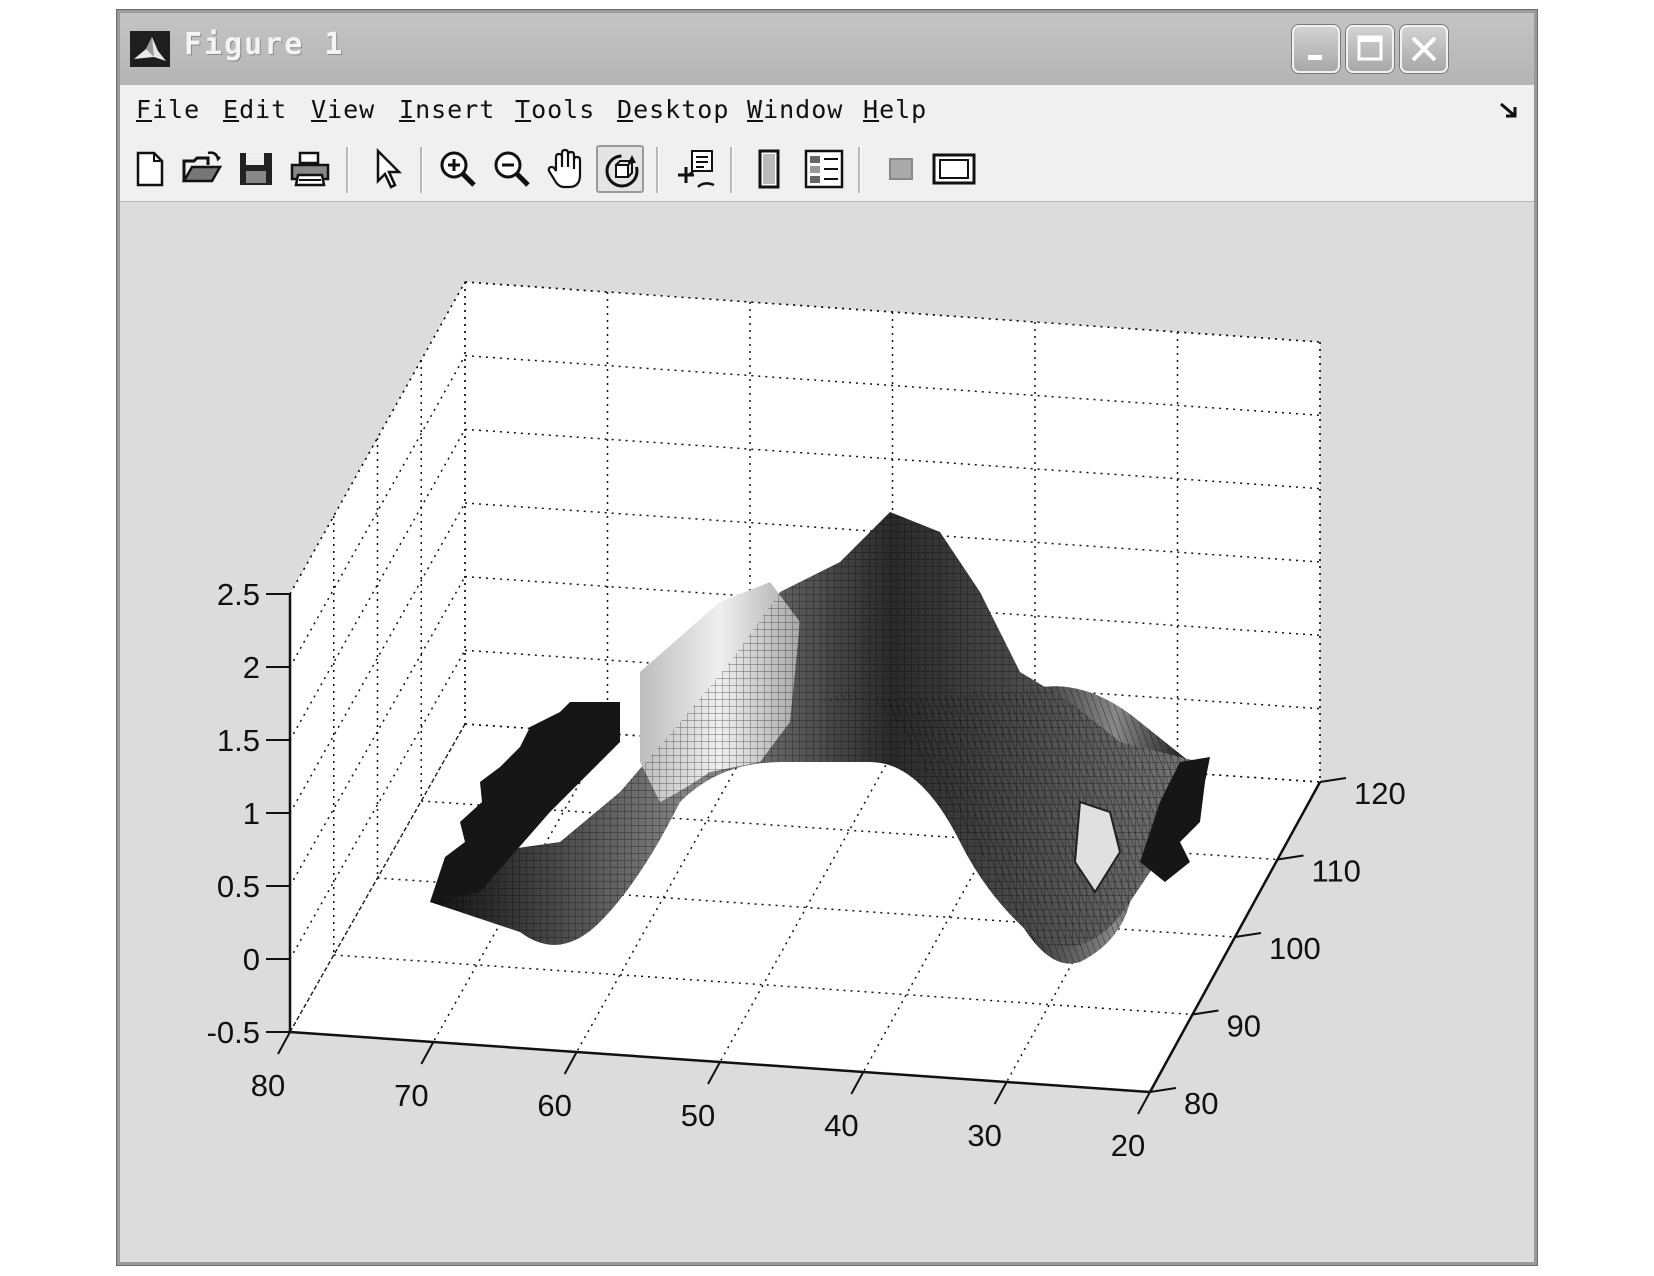 This screenshot has width=1654, height=1276. I want to click on y-tick-label: 120, so click(1380, 793).